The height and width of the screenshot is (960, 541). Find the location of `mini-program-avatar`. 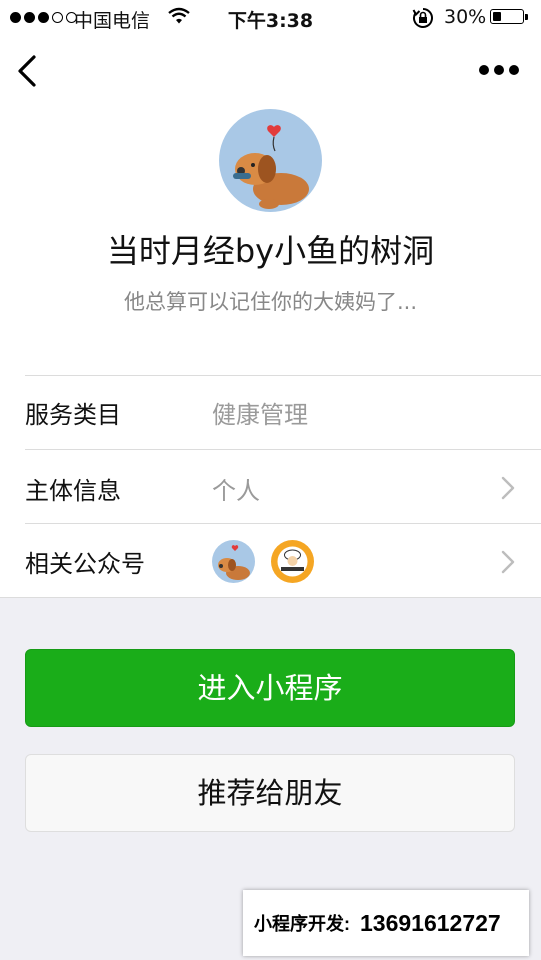

mini-program-avatar is located at coordinates (270, 160).